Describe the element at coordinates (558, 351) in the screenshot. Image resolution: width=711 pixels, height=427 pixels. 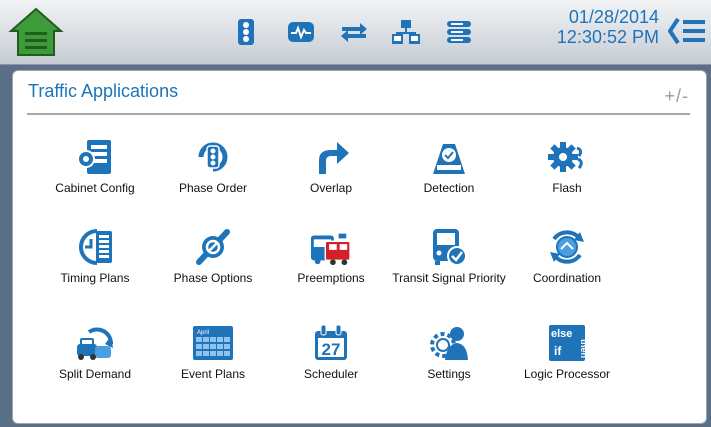
I see `logic-if: if` at that location.